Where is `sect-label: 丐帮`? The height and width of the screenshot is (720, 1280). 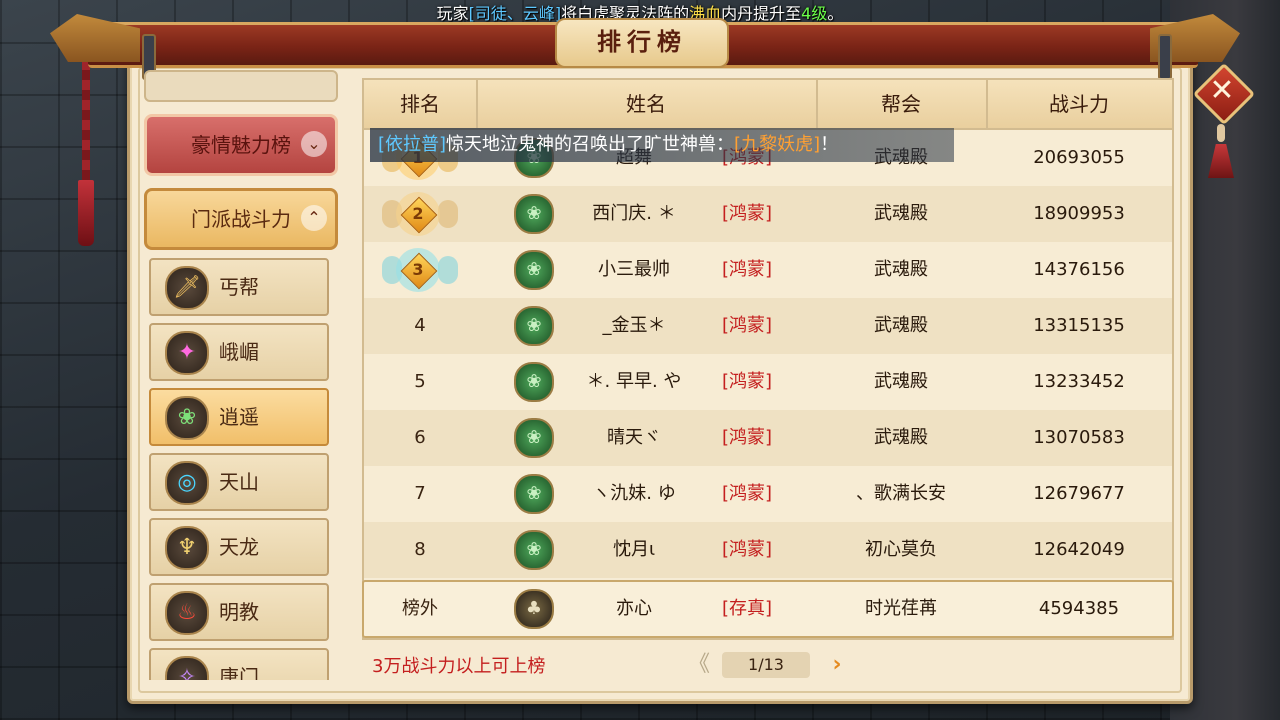
sect-label: 丐帮 is located at coordinates (239, 287).